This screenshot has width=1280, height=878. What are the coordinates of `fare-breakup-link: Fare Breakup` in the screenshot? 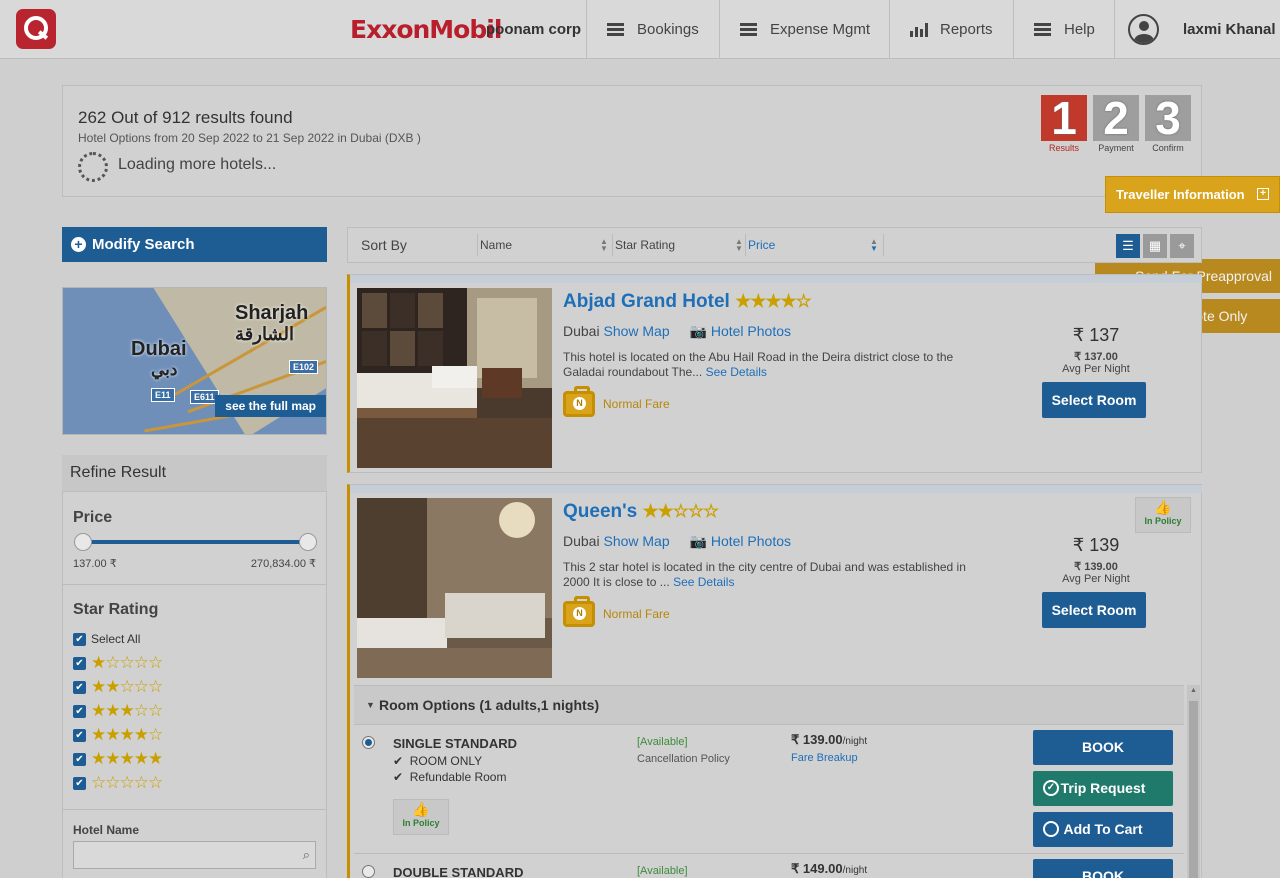 It's located at (824, 758).